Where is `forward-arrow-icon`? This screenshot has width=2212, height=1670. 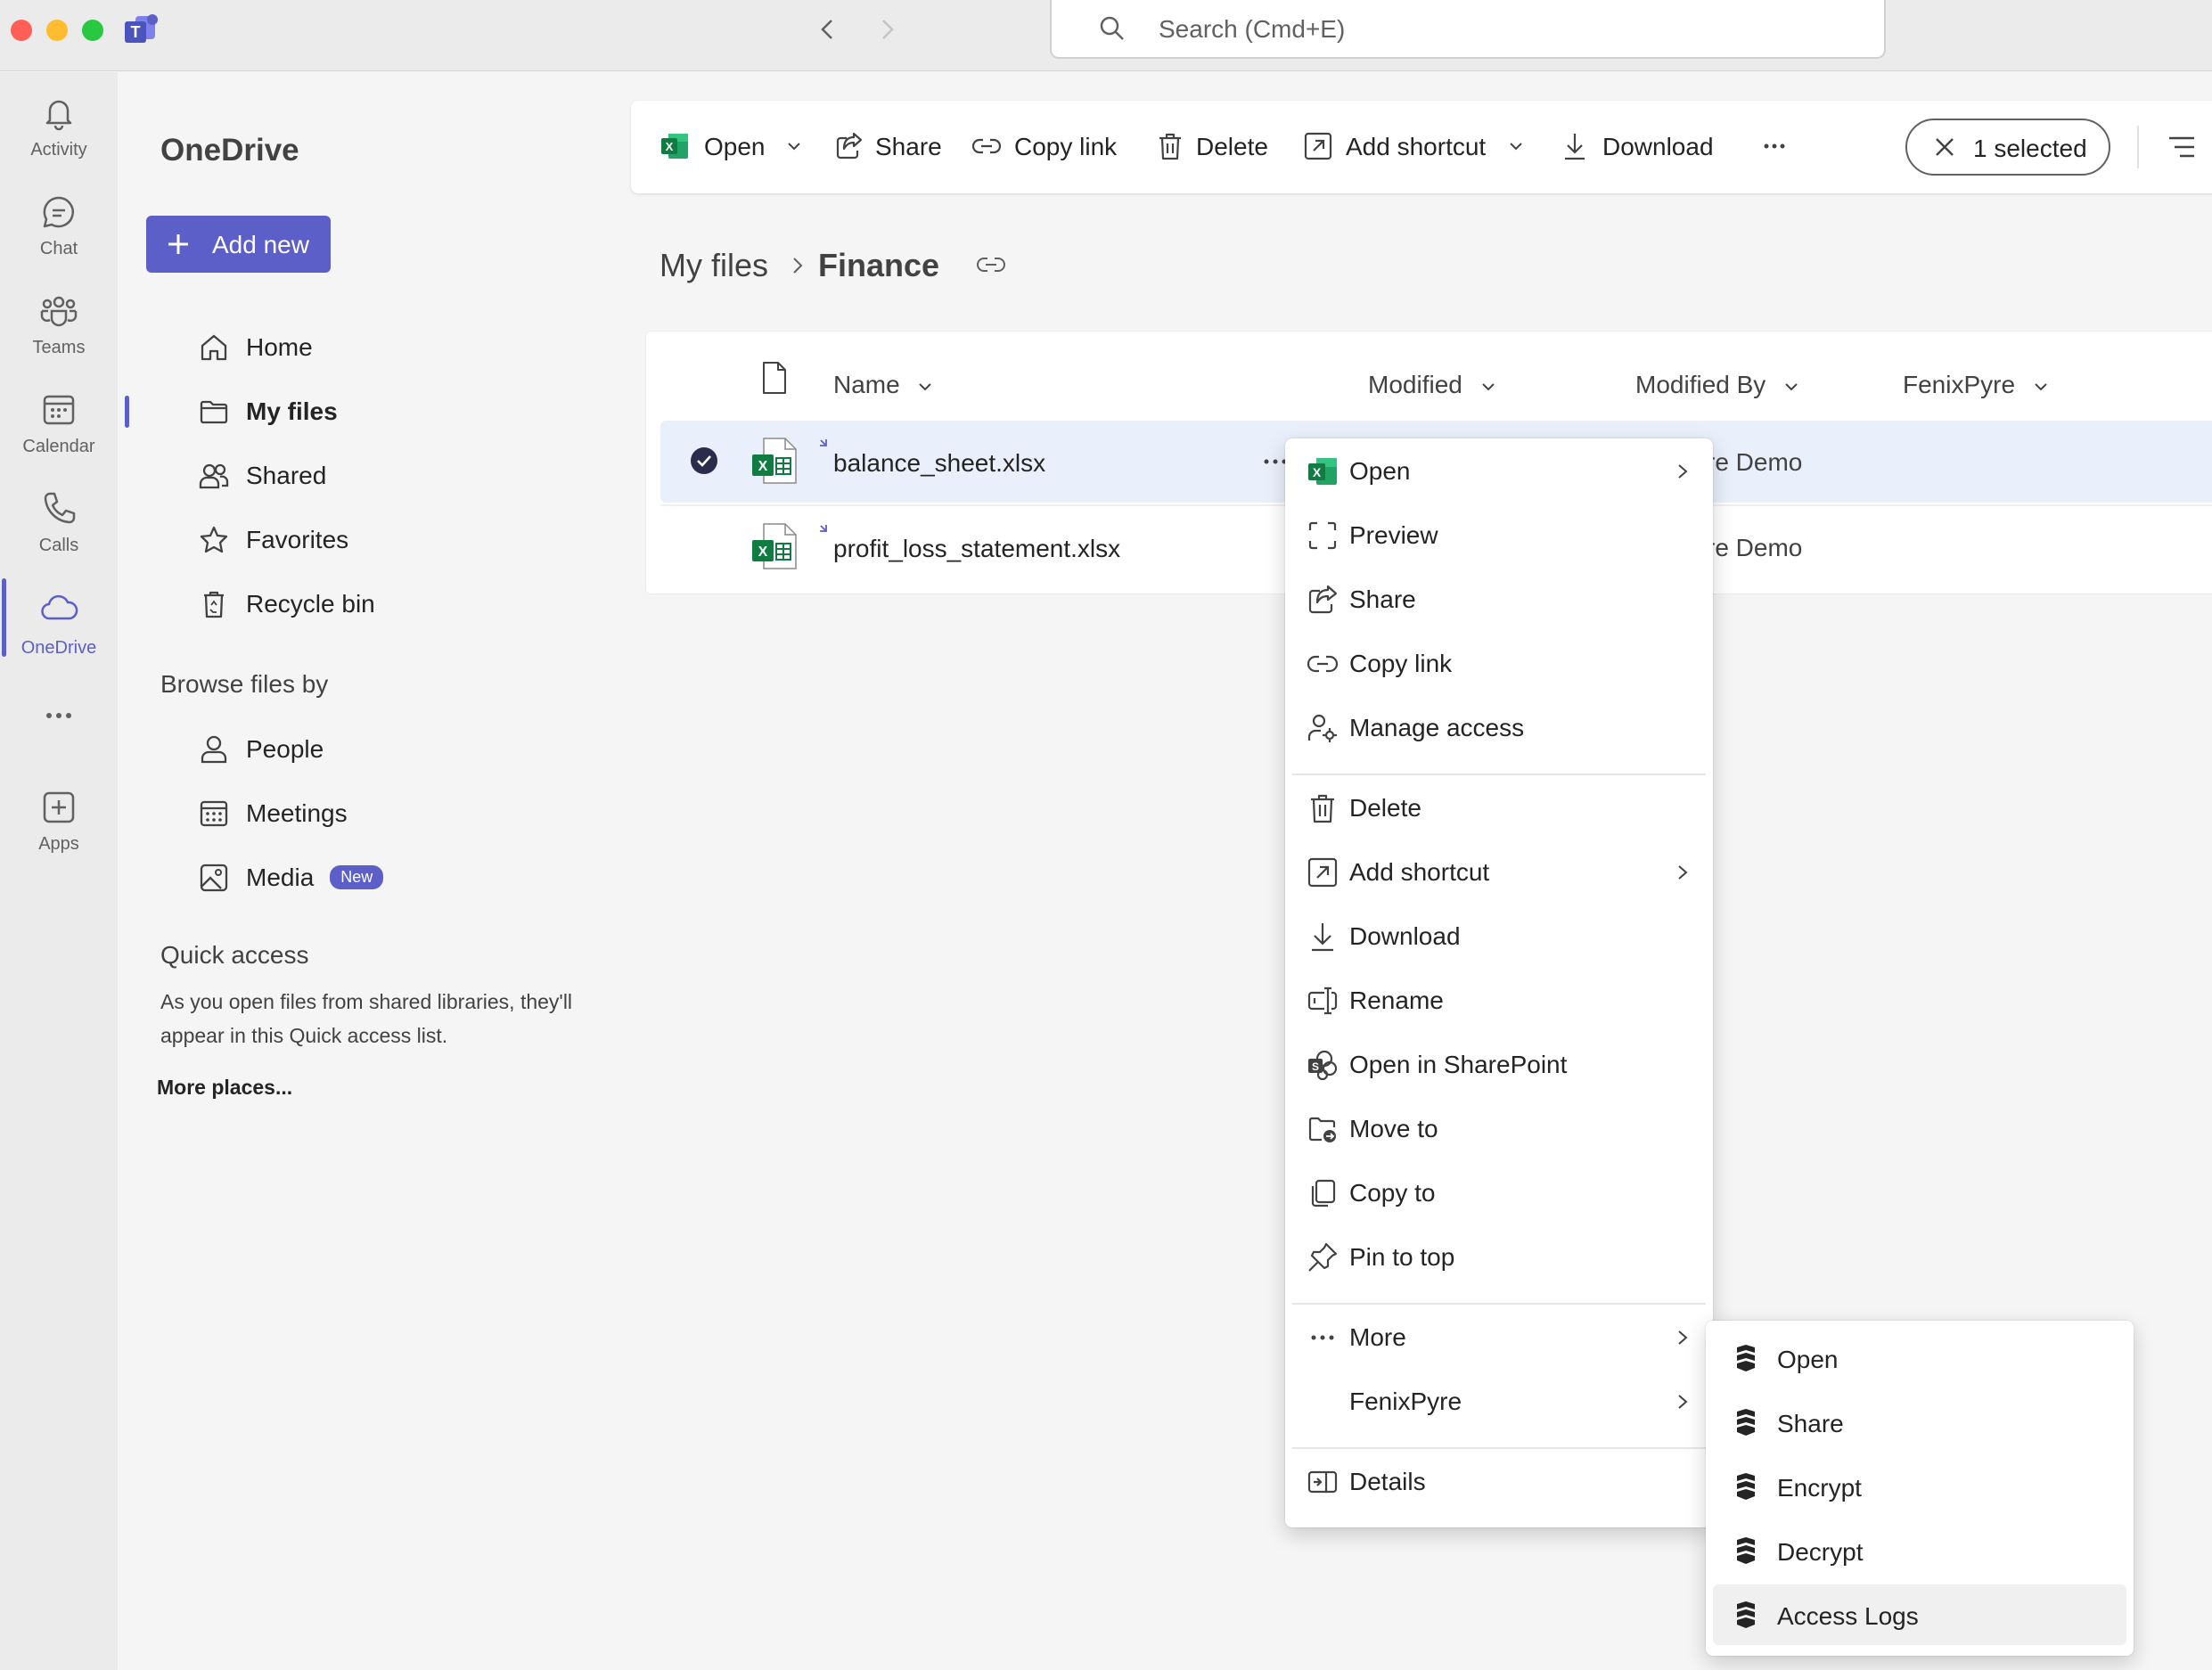 forward-arrow-icon is located at coordinates (886, 29).